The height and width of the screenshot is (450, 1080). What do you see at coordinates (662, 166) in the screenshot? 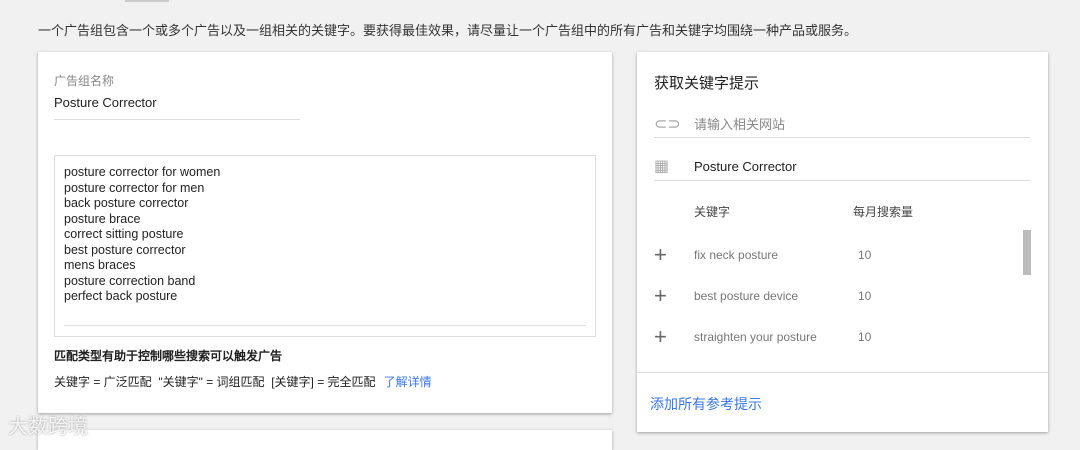
I see `building-icon: ▦` at bounding box center [662, 166].